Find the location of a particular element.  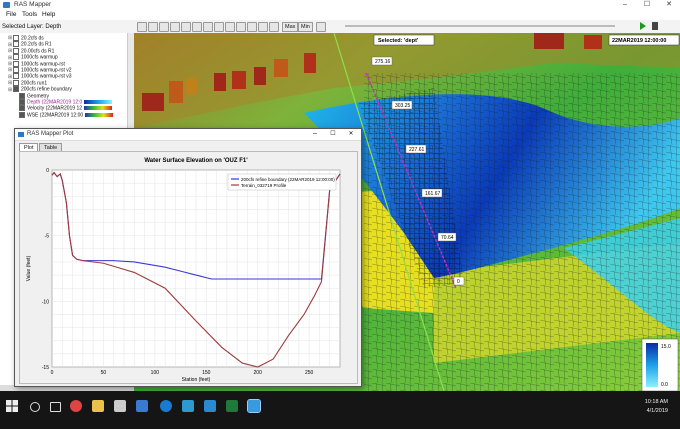

menu-tools: Tools is located at coordinates (29, 14).